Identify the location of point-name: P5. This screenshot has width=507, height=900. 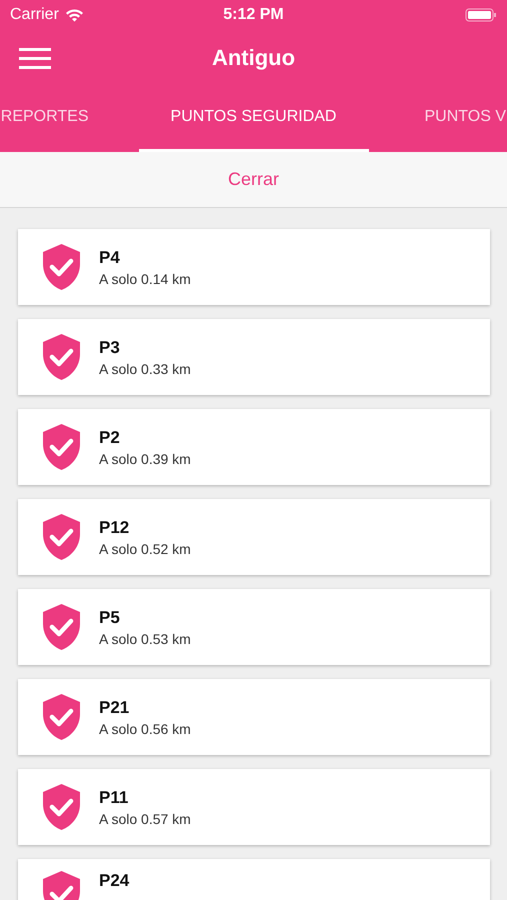
(110, 618).